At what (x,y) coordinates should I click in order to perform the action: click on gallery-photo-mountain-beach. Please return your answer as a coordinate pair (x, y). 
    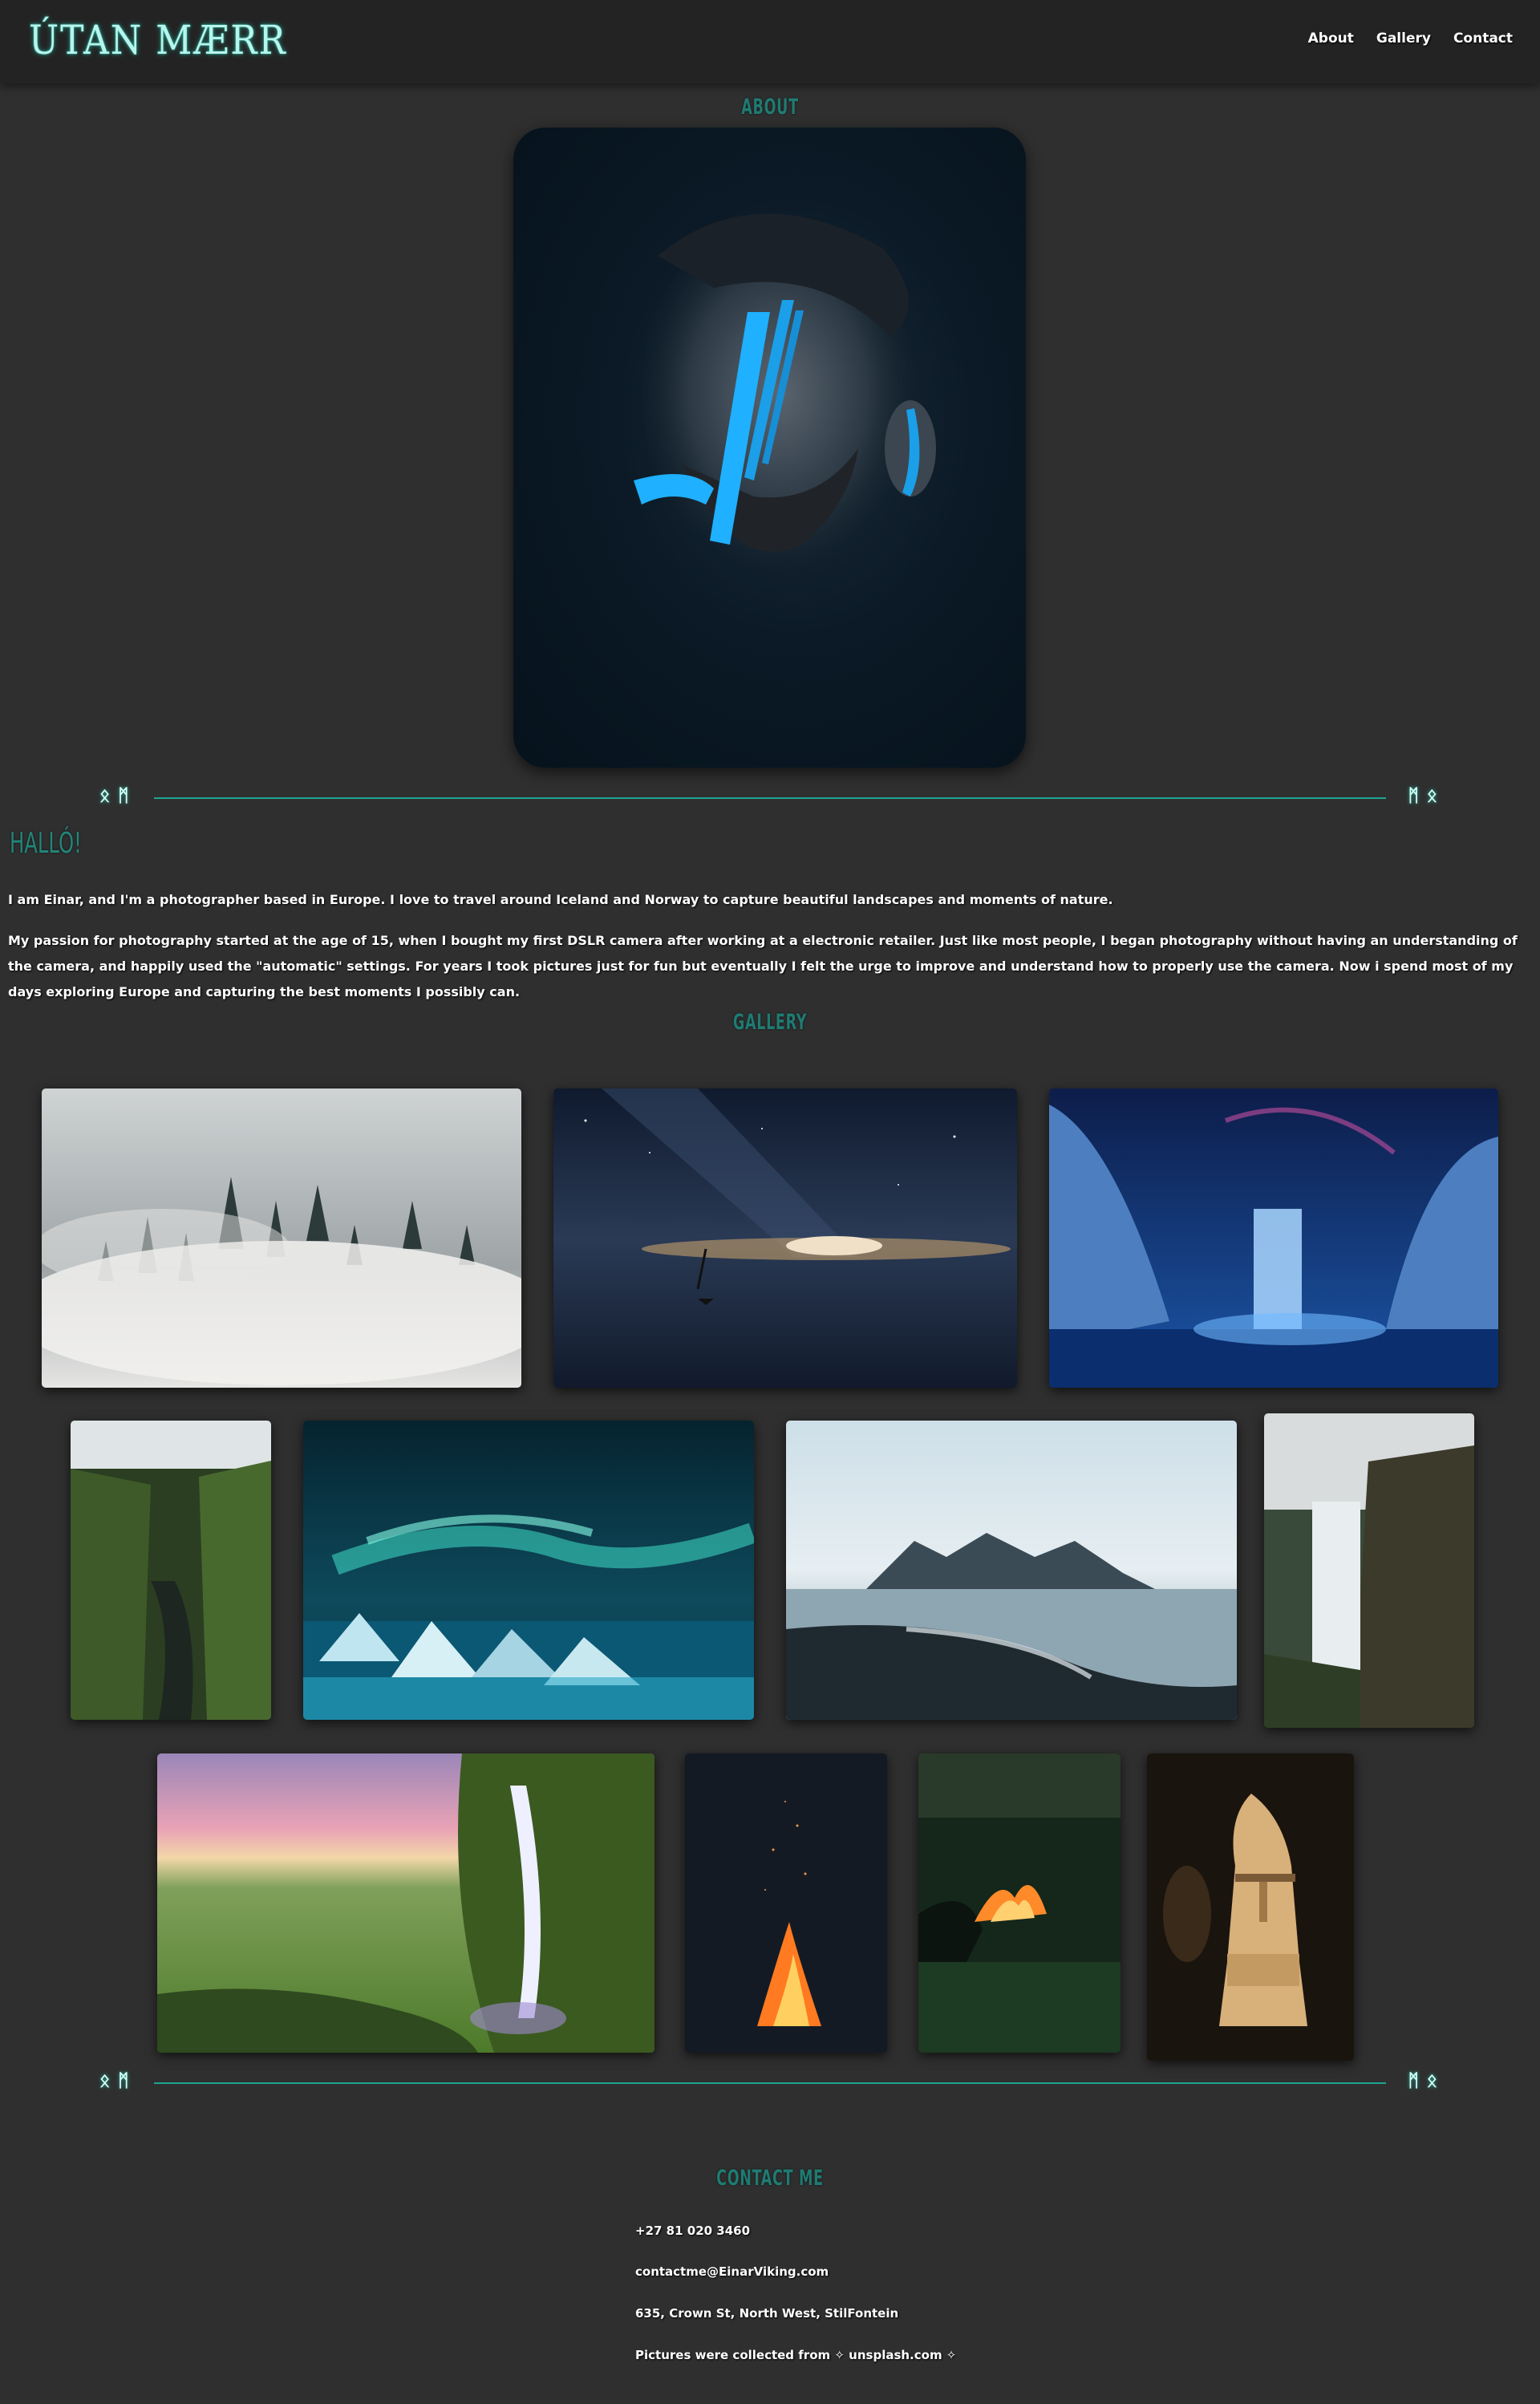
    Looking at the image, I should click on (1011, 1570).